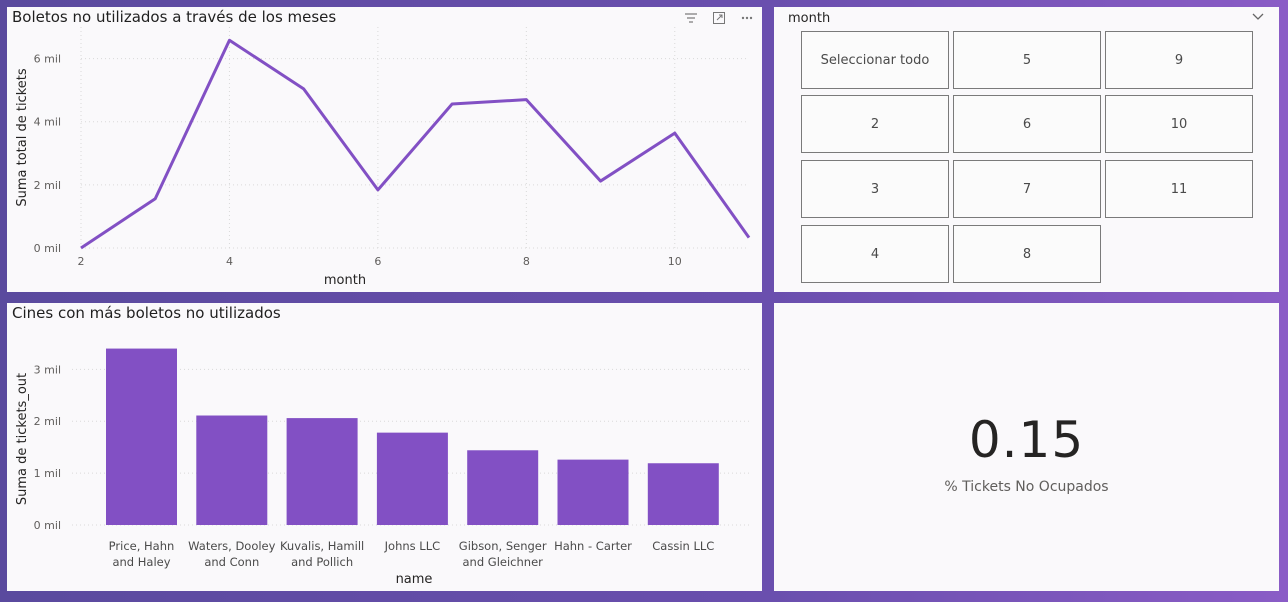 The width and height of the screenshot is (1288, 602). Describe the element at coordinates (1179, 189) in the screenshot. I see `slicer-tile: 11` at that location.